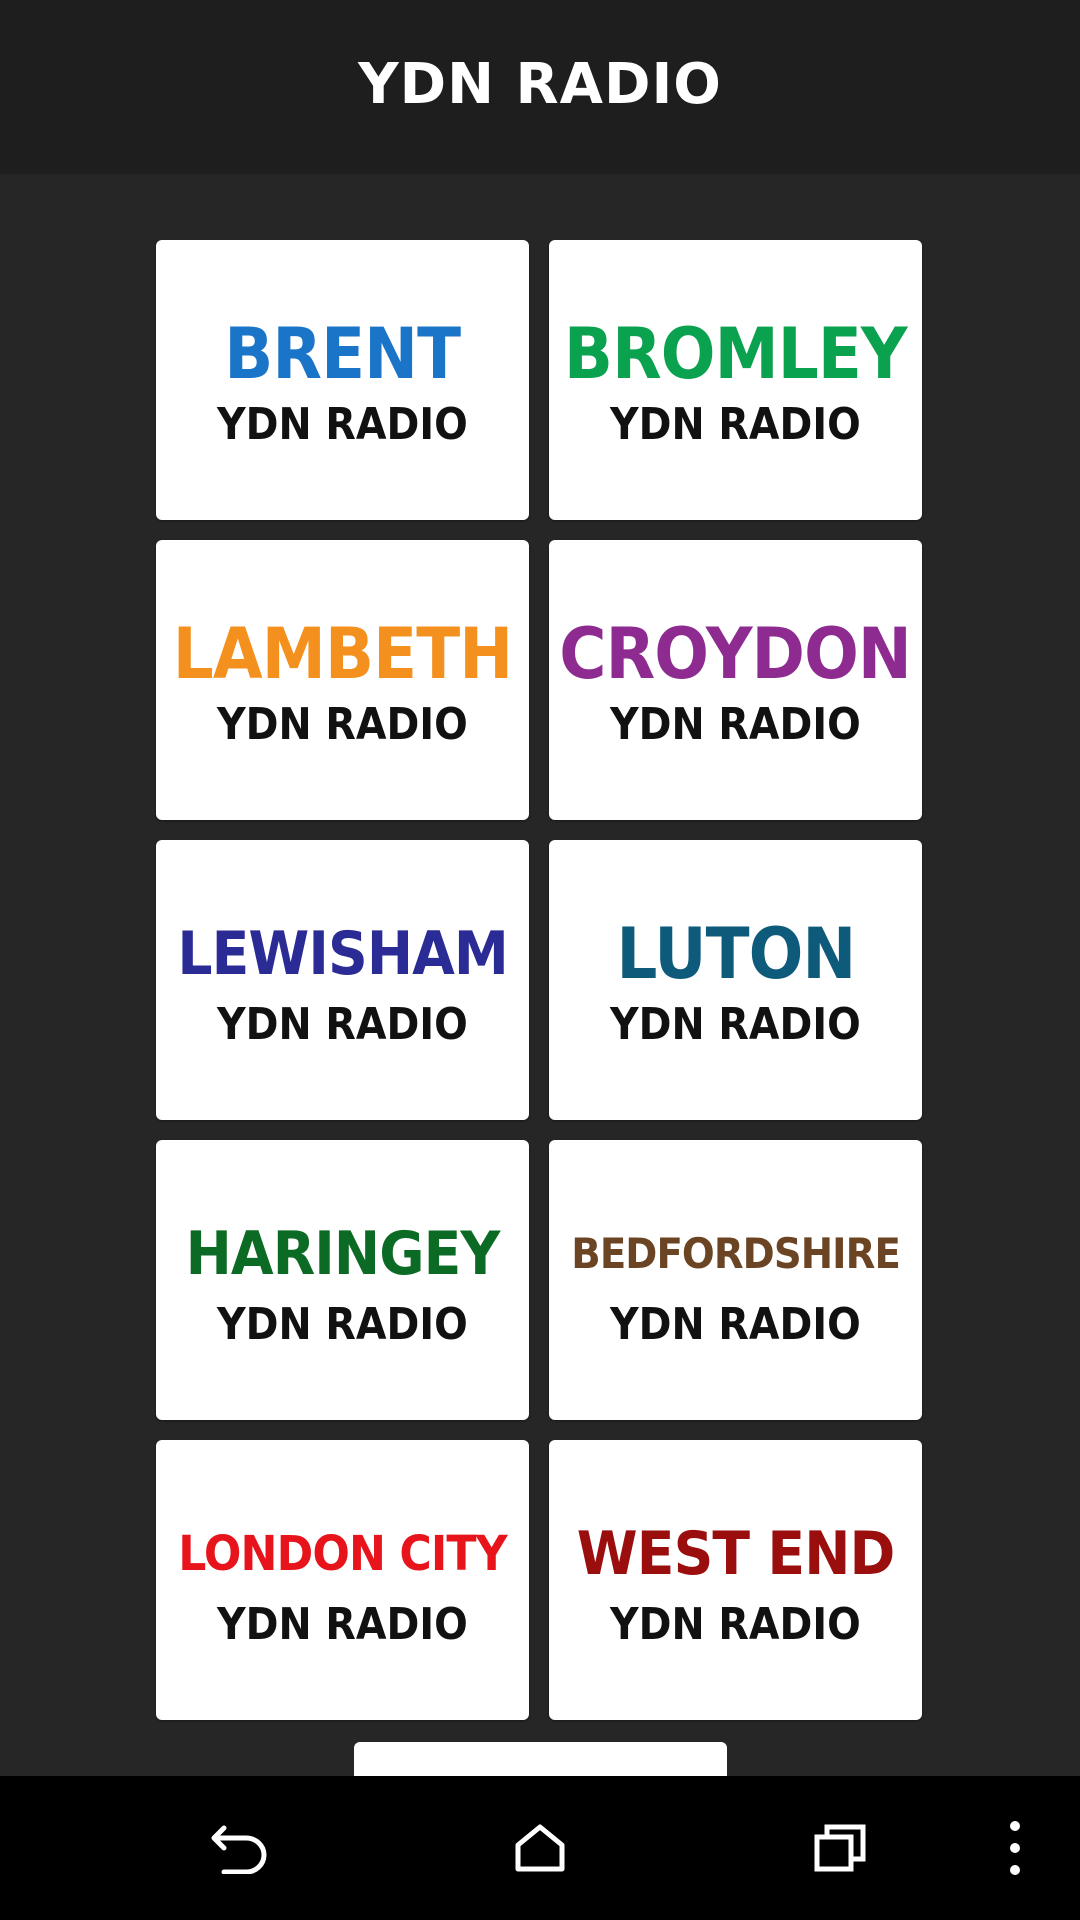  Describe the element at coordinates (736, 654) in the screenshot. I see `station-name: CROYDON` at that location.